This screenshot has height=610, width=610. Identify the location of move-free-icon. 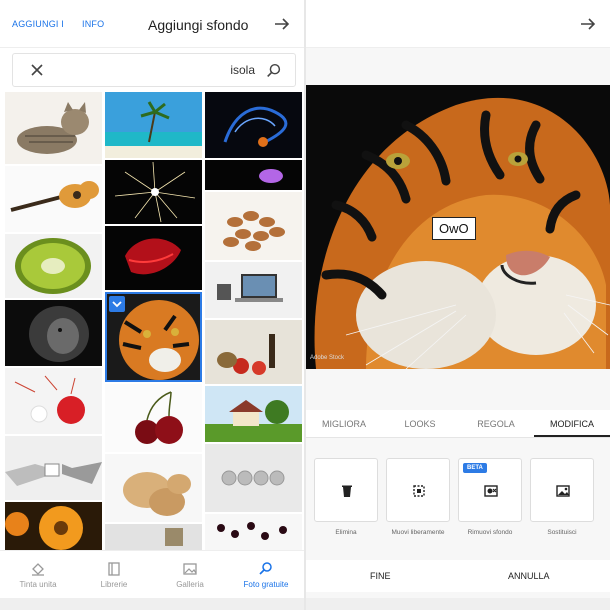
(419, 491).